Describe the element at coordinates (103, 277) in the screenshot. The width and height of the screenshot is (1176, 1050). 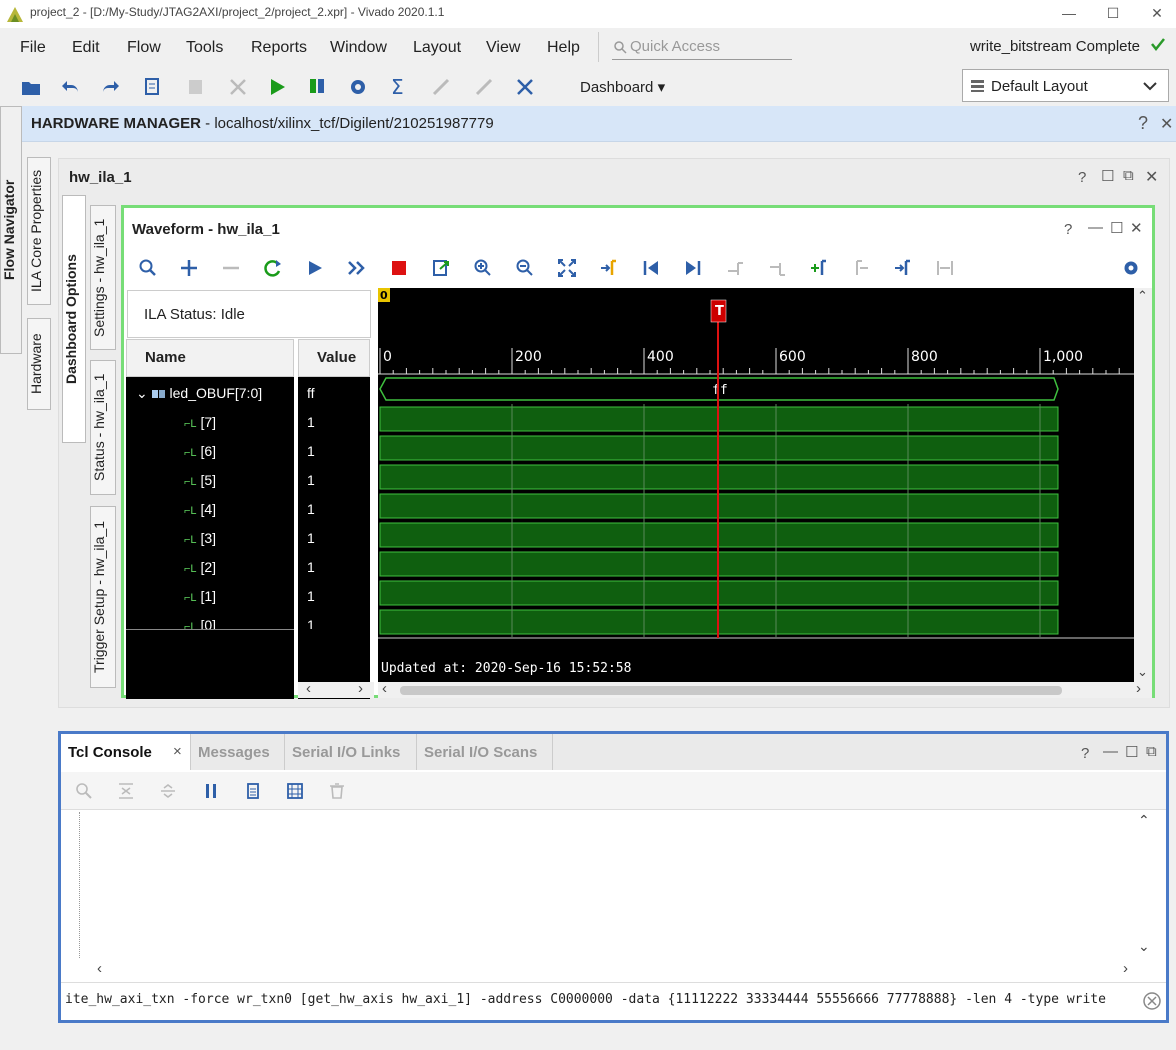
I see `settings-tab: Settings - hw_ila_1` at that location.